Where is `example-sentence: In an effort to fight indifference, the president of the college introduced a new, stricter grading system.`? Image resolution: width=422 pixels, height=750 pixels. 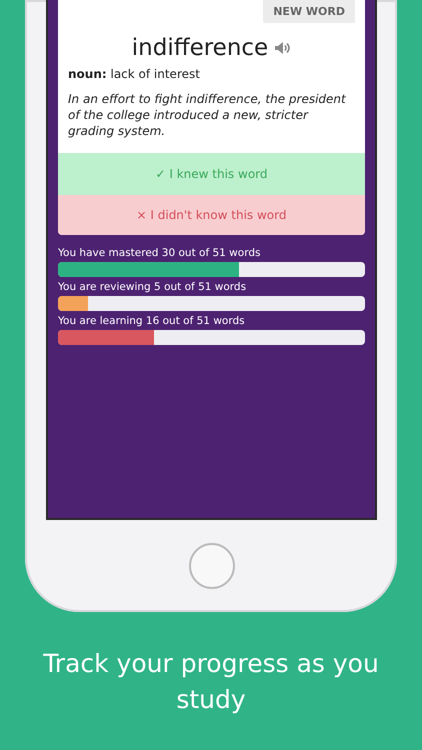 example-sentence: In an effort to fight indifference, the president of the college introduced a new, stricter grading system. is located at coordinates (207, 115).